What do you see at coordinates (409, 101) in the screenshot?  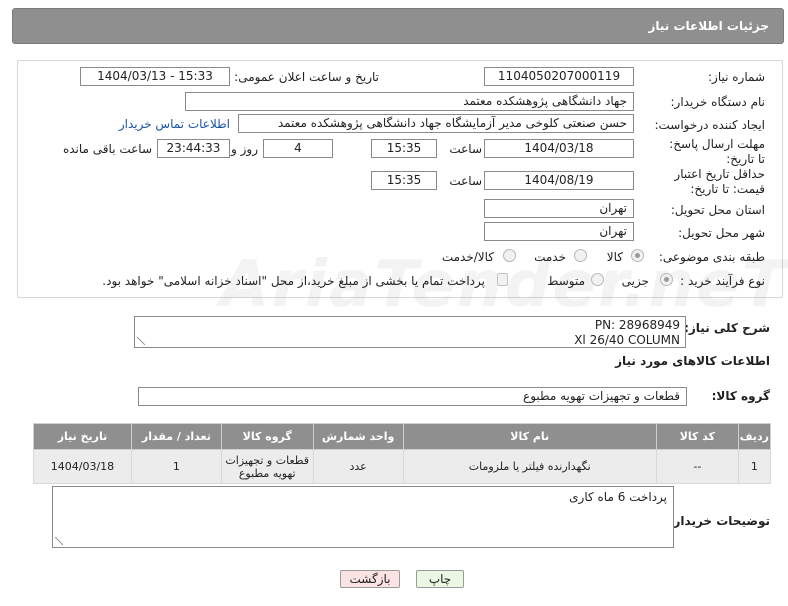 I see `buyer-org-field: جهاد دانشگاهی پژوهشکده معتمد` at bounding box center [409, 101].